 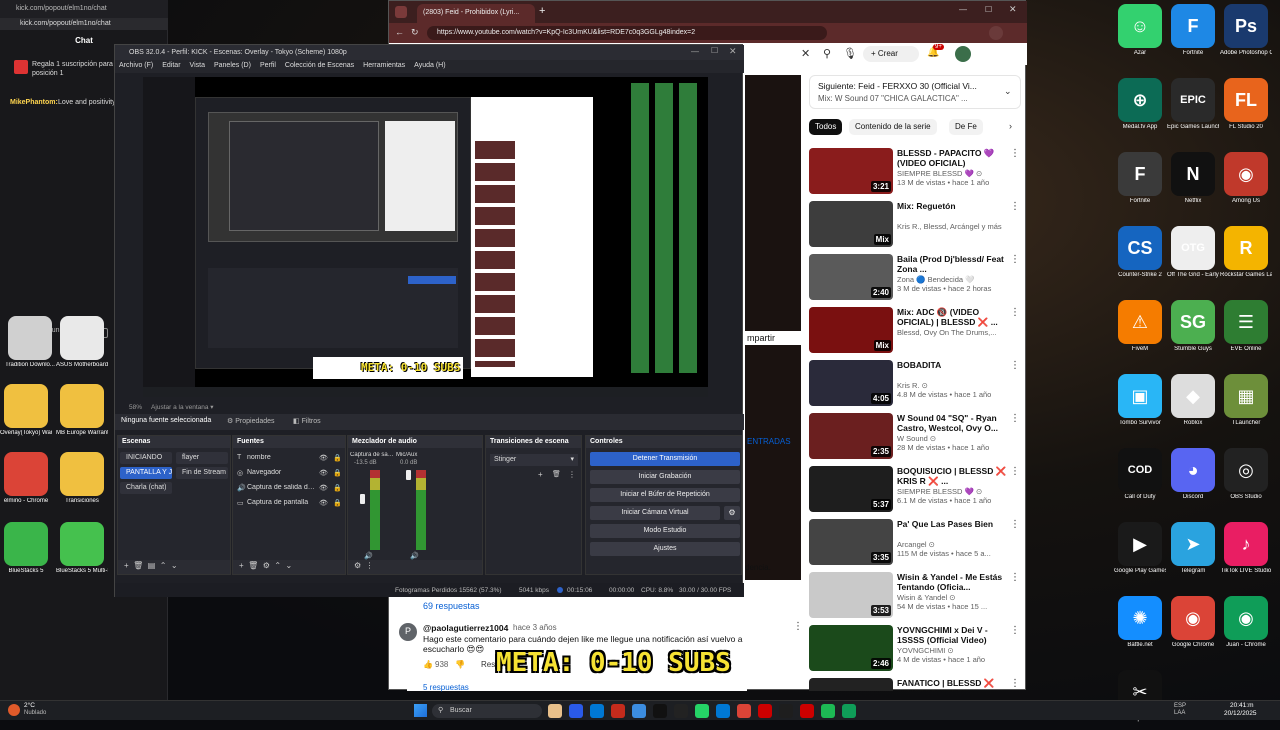 I want to click on video-channel: SIEMPRE BLESSD 💜 ⊙, so click(x=952, y=173).